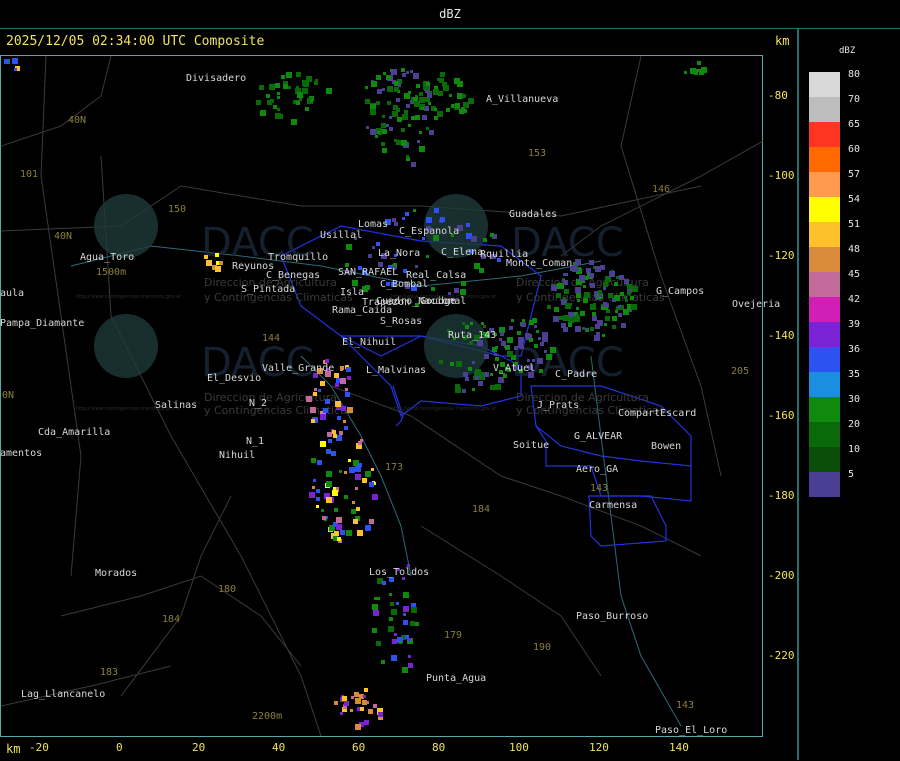  Describe the element at coordinates (582, 397) in the screenshot. I see `watermark-line1-d: Direccion de Agricultura` at that location.